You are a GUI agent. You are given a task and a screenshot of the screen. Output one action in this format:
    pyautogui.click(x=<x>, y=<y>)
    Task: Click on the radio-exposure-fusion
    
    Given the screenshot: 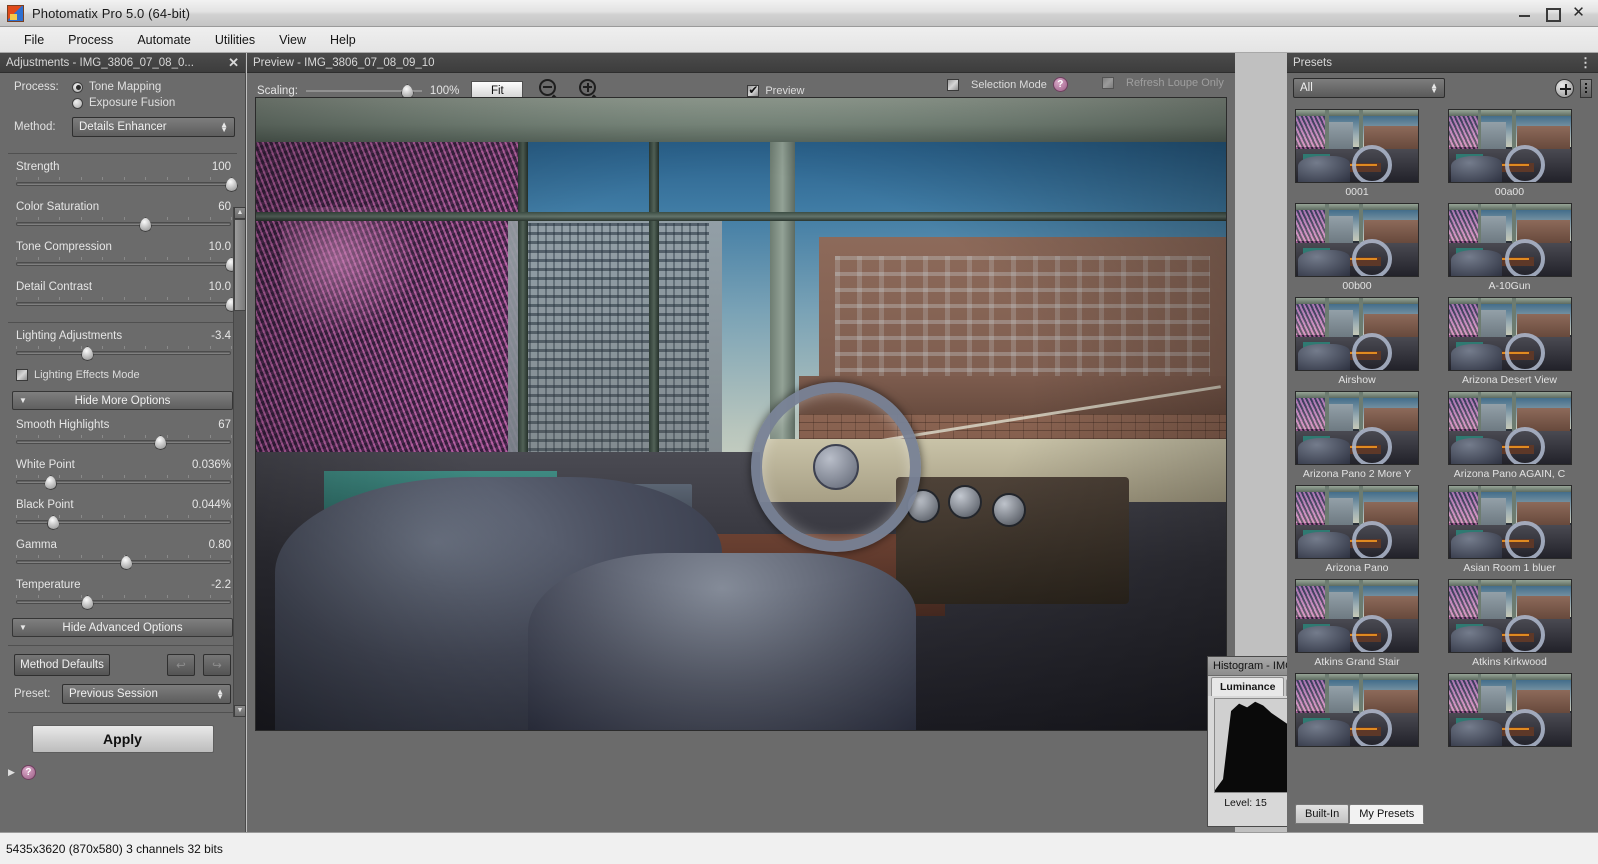 What is the action you would take?
    pyautogui.click(x=77, y=103)
    